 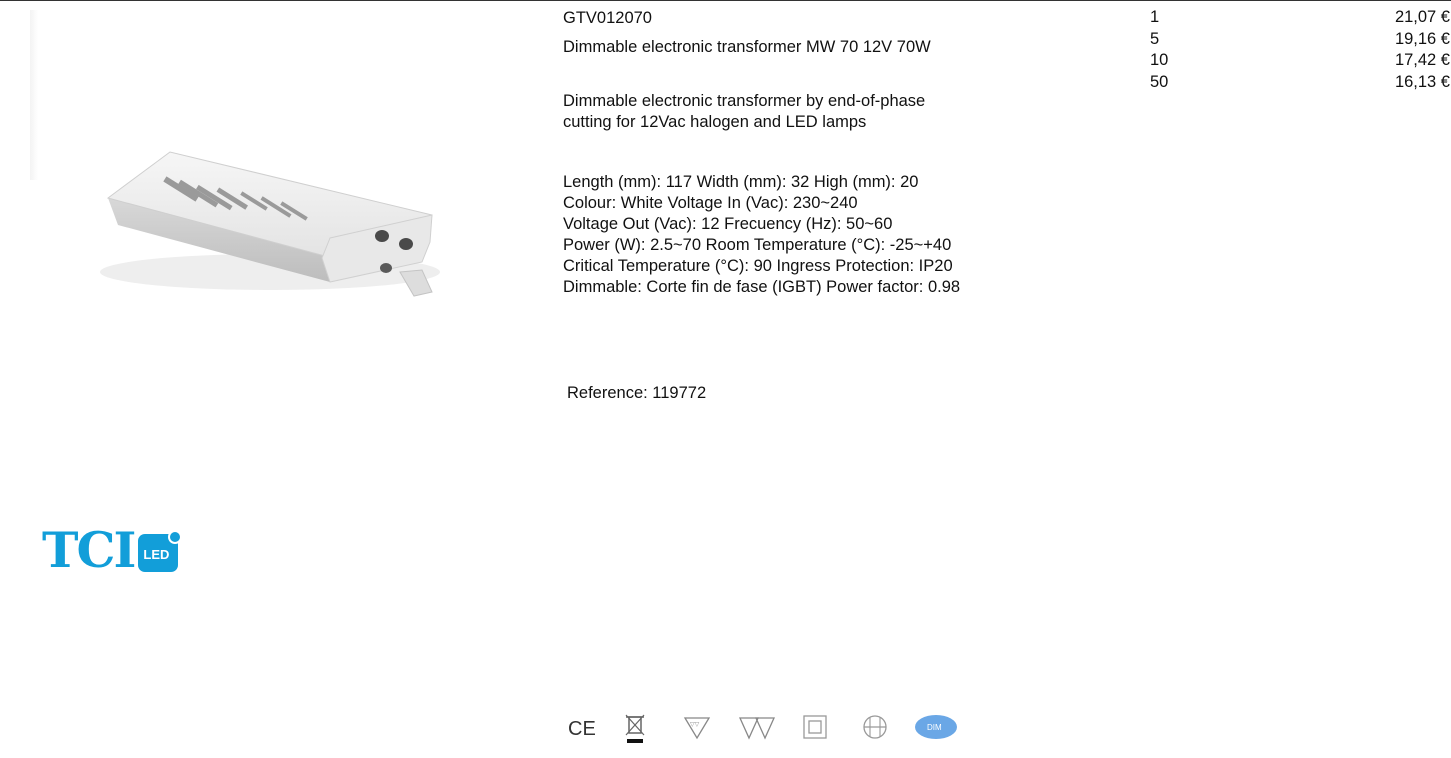 What do you see at coordinates (1300, 84) in the screenshot?
I see `price-row: 50 16,13 €` at bounding box center [1300, 84].